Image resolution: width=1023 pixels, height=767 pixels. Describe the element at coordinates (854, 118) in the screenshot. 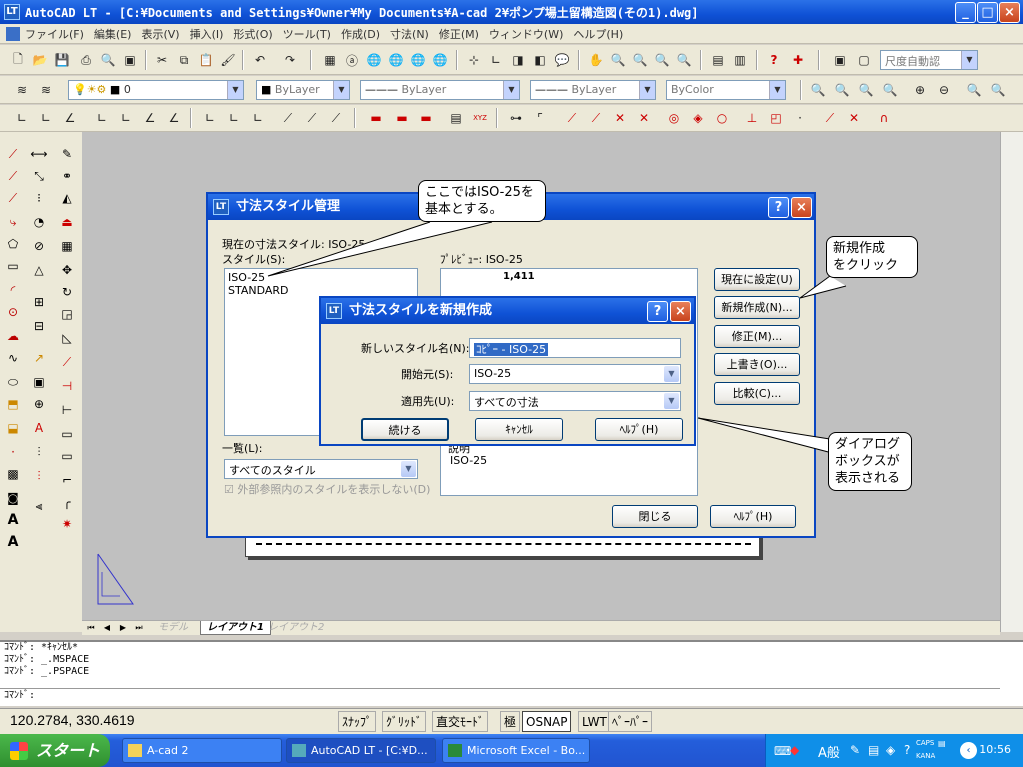

I see `osnap-none-icon: ✕` at that location.